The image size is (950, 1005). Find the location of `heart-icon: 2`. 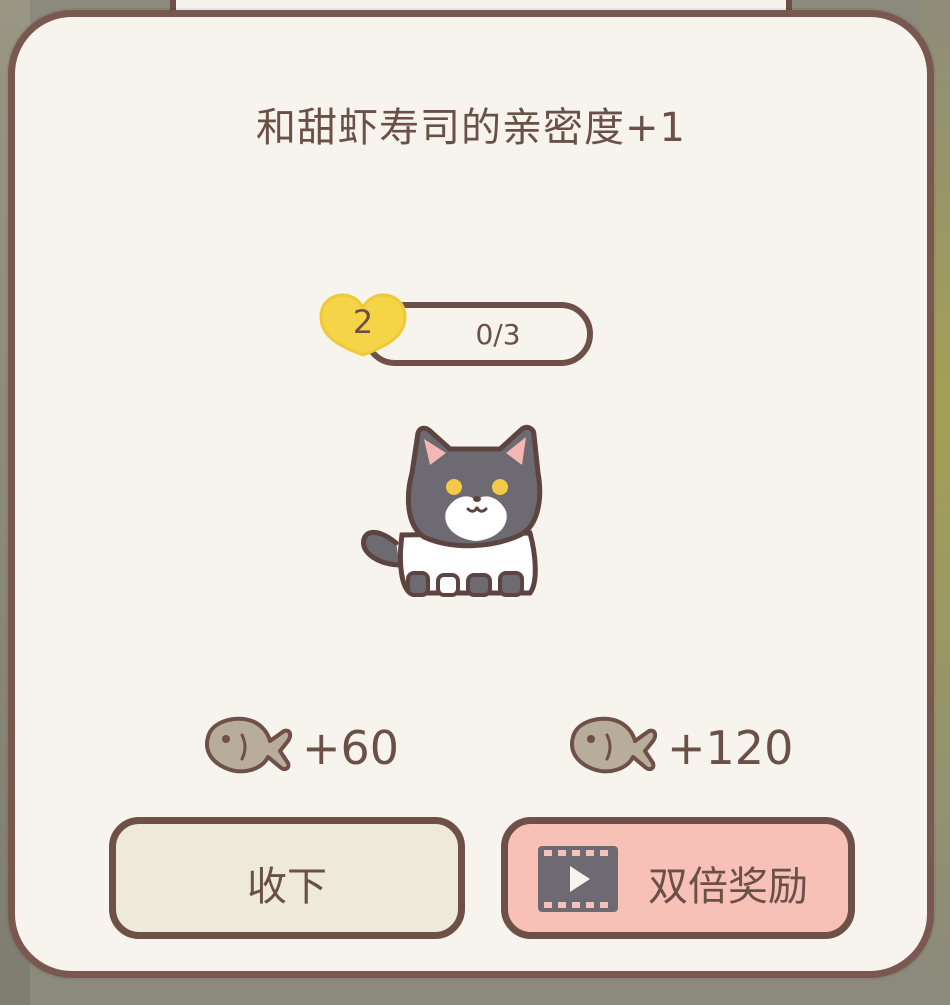

heart-icon: 2 is located at coordinates (363, 325).